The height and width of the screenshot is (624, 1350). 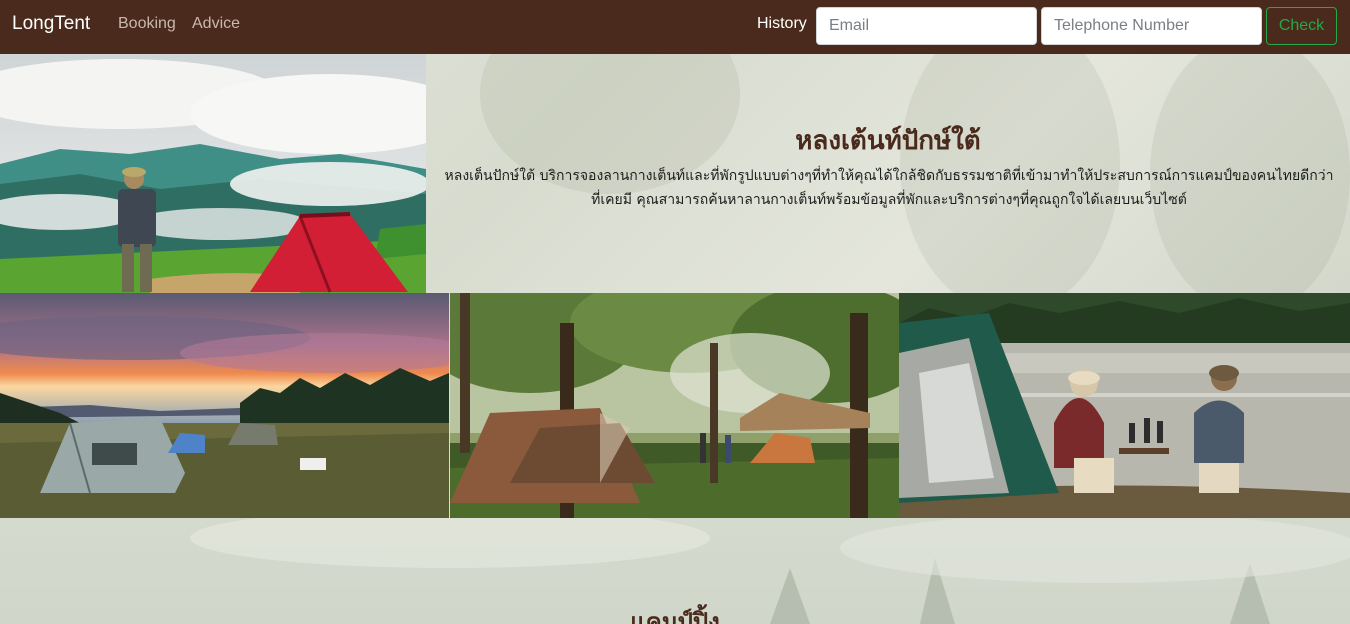 What do you see at coordinates (888, 141) in the screenshot?
I see `hero-title: หลงเต้นท์ปักษ์ใต้` at bounding box center [888, 141].